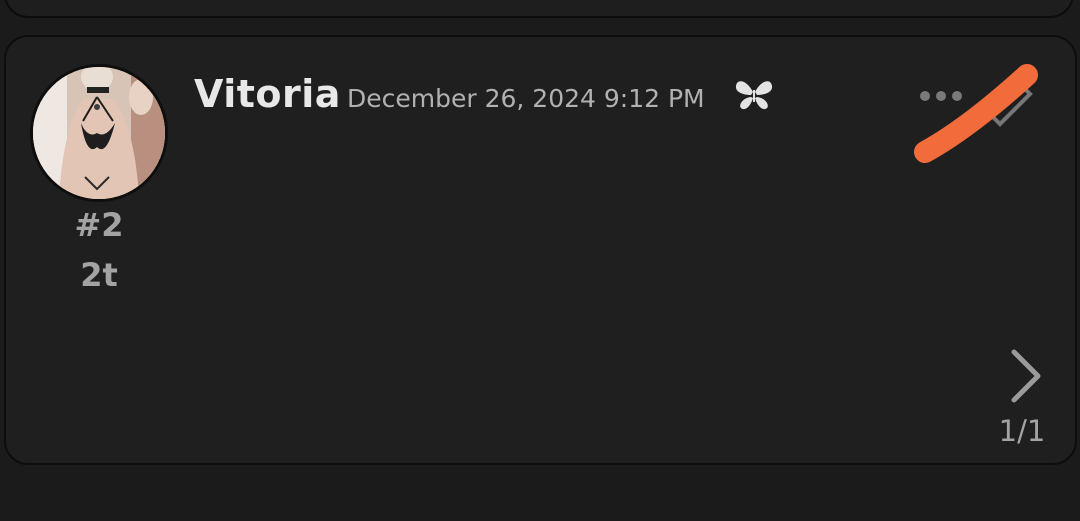 The height and width of the screenshot is (521, 1080). Describe the element at coordinates (942, 96) in the screenshot. I see `more-options-button` at that location.